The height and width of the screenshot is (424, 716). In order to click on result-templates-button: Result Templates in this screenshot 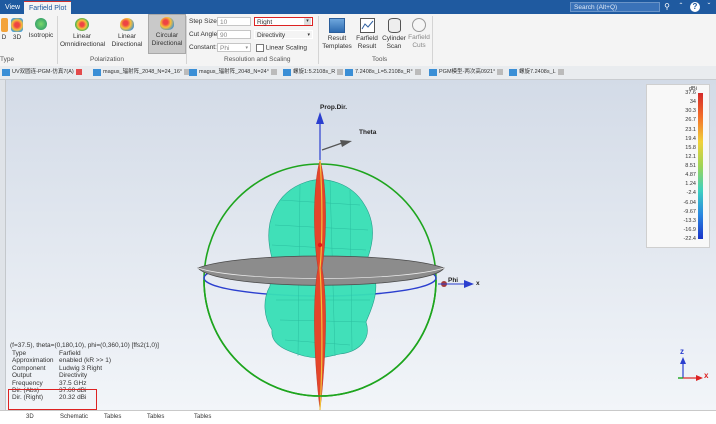, I will do `click(337, 33)`.